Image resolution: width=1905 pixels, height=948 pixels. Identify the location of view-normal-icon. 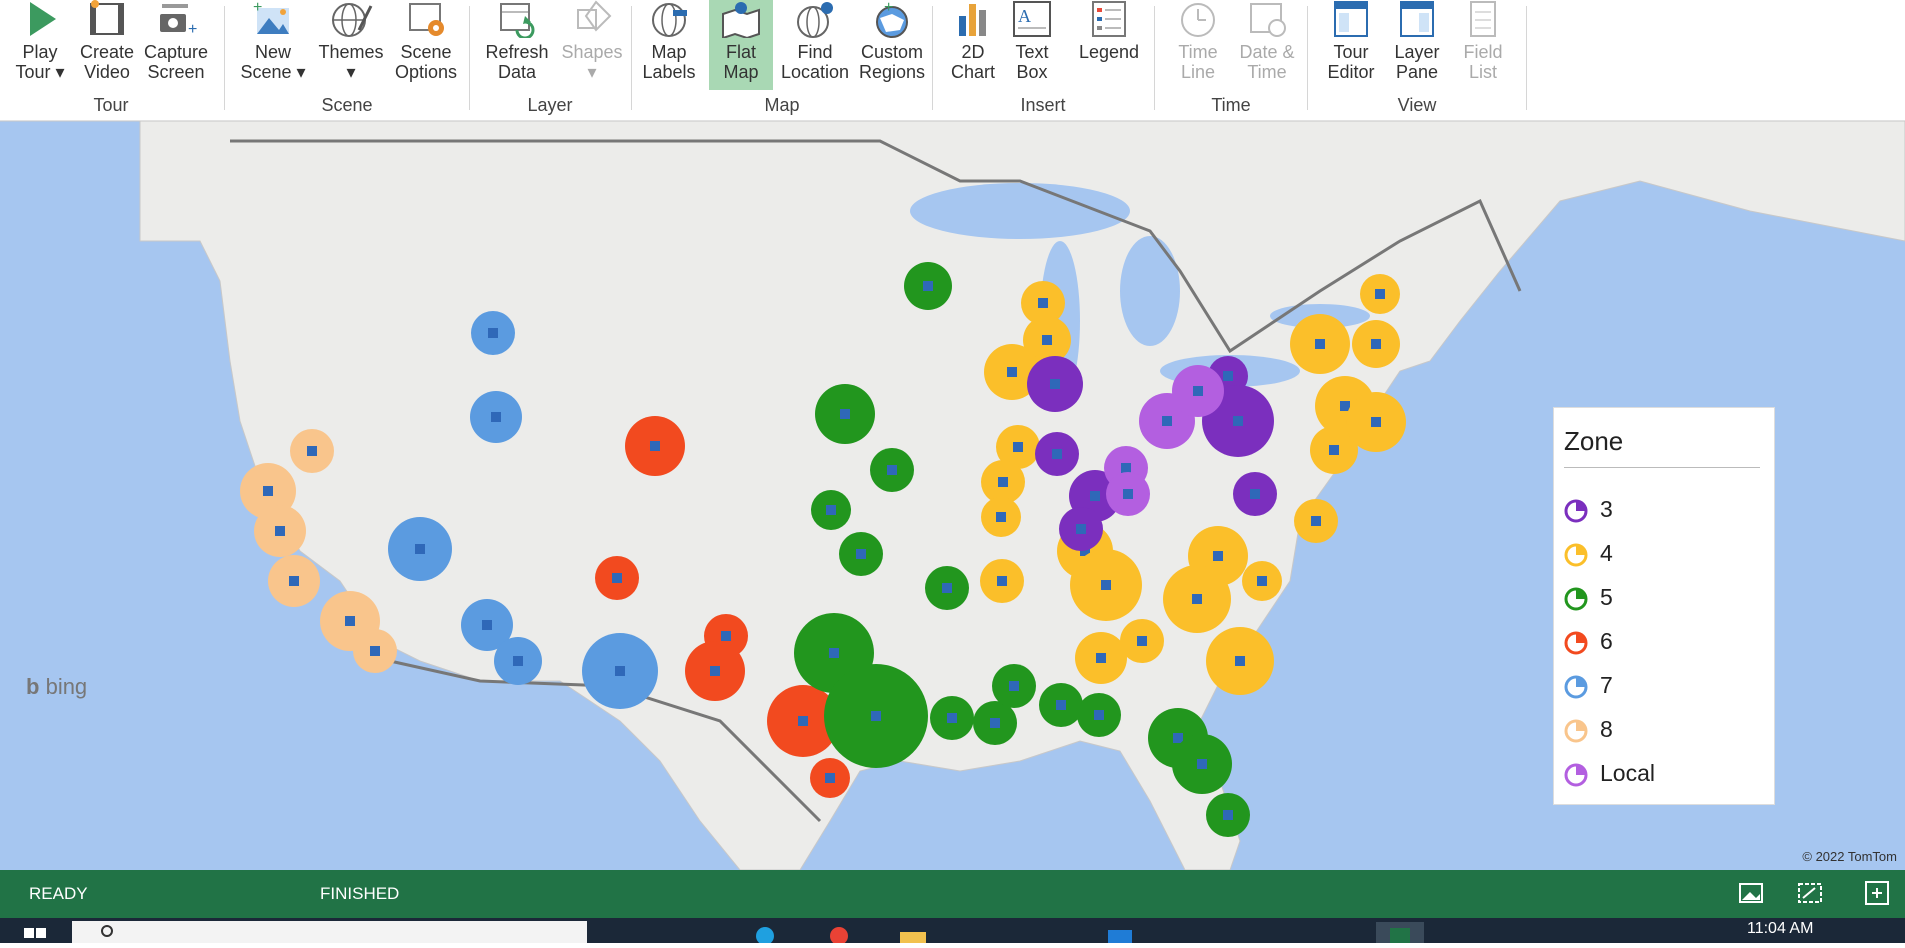
(1751, 895).